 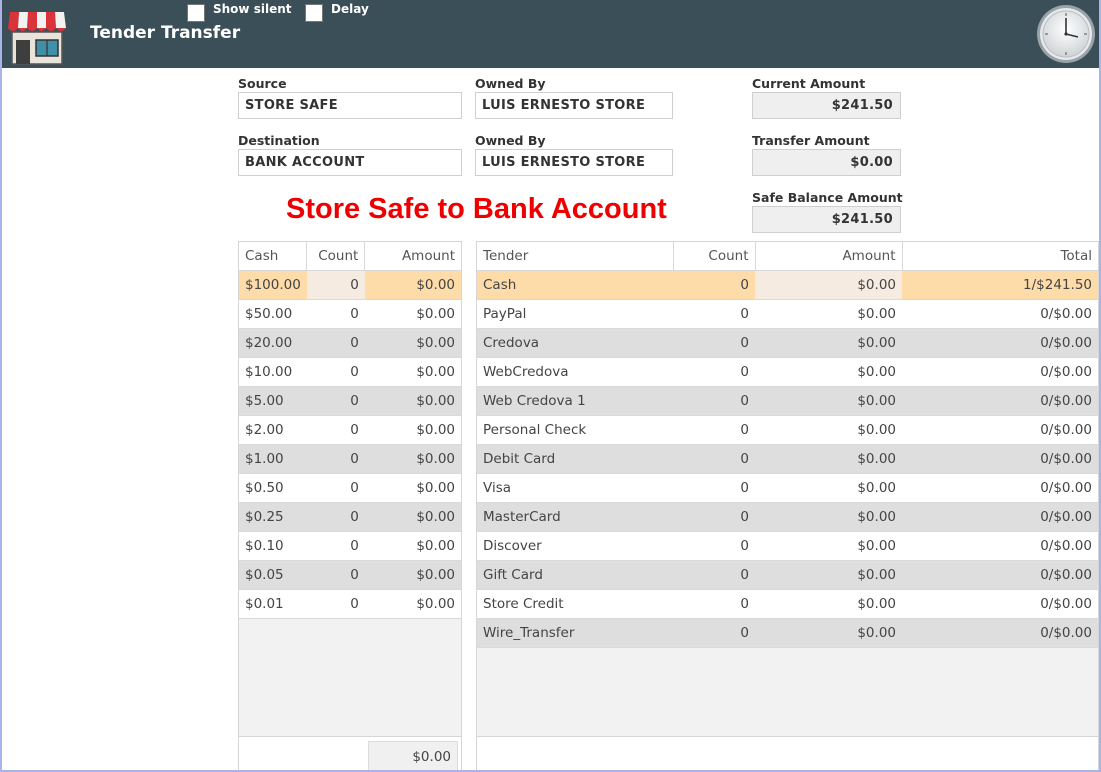 I want to click on cash-row: $0.50 0 $0.00, so click(x=350, y=488).